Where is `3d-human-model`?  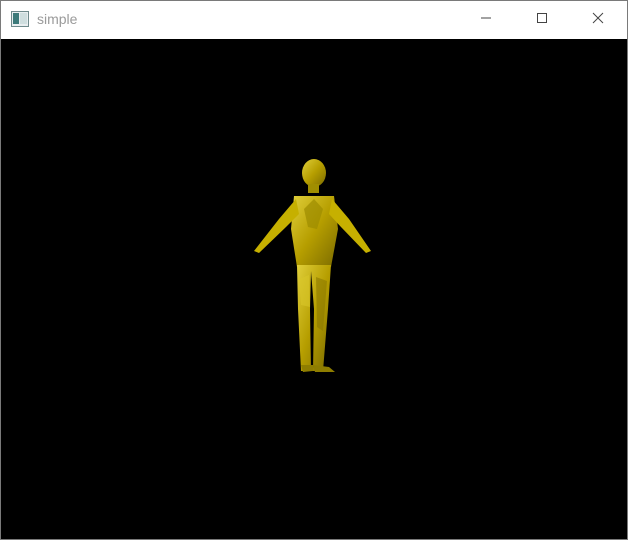 3d-human-model is located at coordinates (312, 265).